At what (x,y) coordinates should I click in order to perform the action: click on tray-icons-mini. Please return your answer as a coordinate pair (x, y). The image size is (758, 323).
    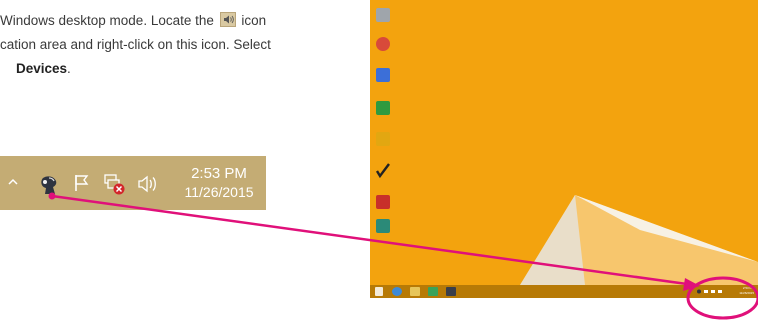
    Looking at the image, I should click on (711, 291).